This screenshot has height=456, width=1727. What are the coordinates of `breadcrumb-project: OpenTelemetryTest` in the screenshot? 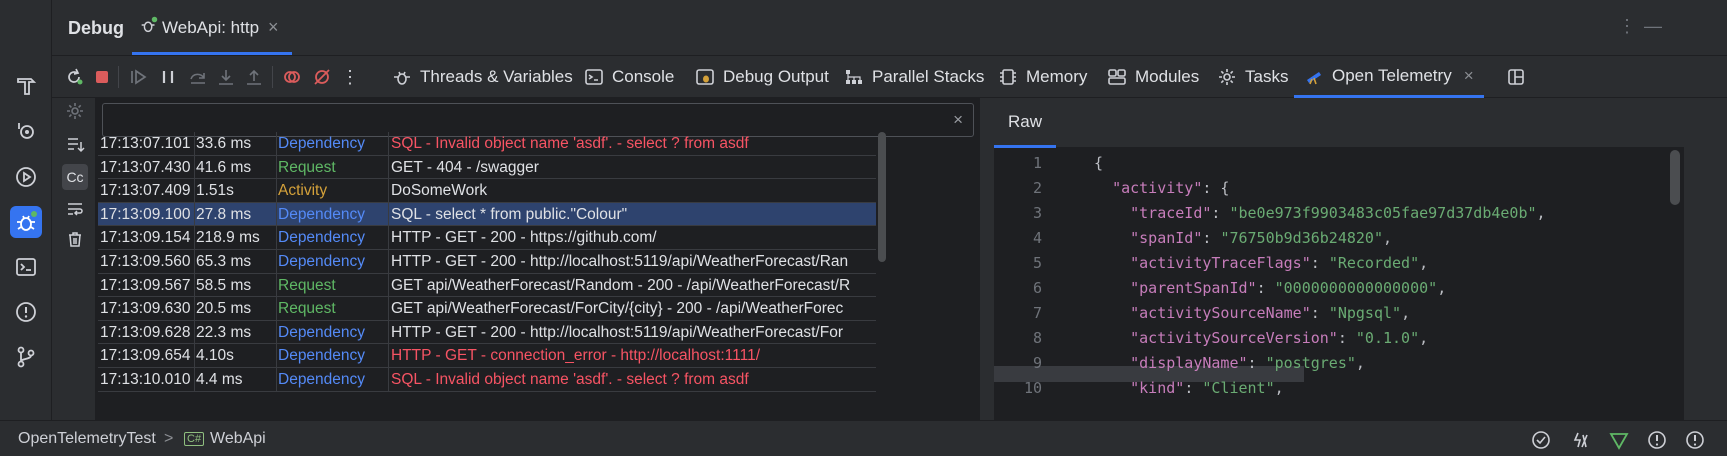 It's located at (87, 439).